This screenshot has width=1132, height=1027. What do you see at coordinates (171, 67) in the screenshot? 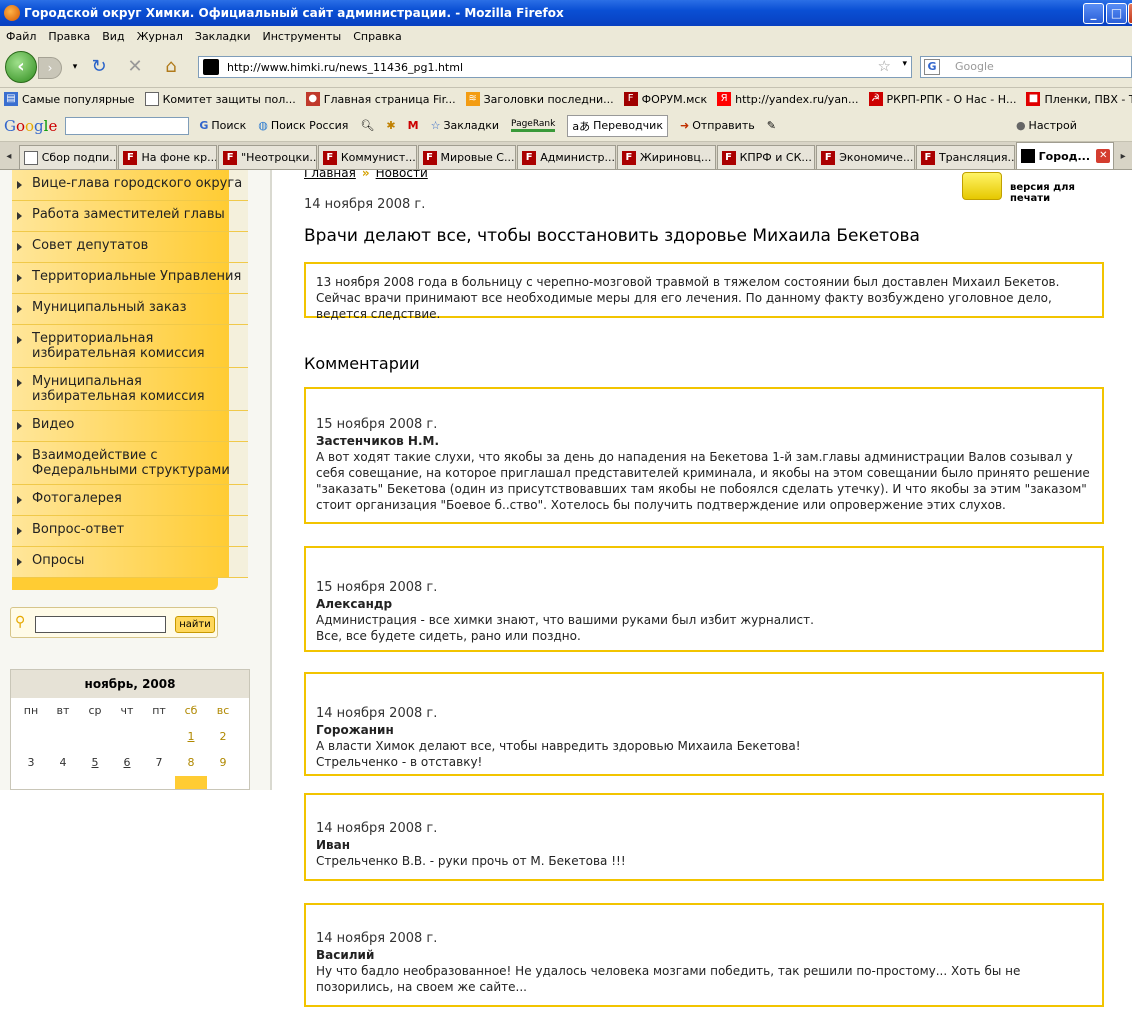
I see `home-icon: ⌂` at bounding box center [171, 67].